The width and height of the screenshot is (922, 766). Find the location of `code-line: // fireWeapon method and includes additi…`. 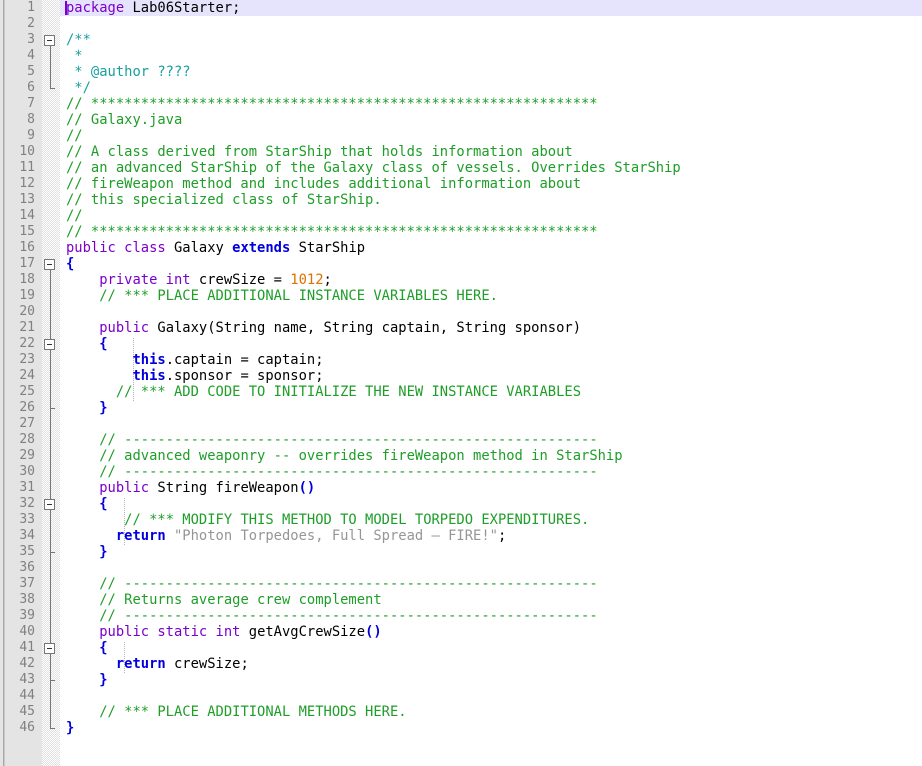

code-line: // fireWeapon method and includes additi… is located at coordinates (491, 184).